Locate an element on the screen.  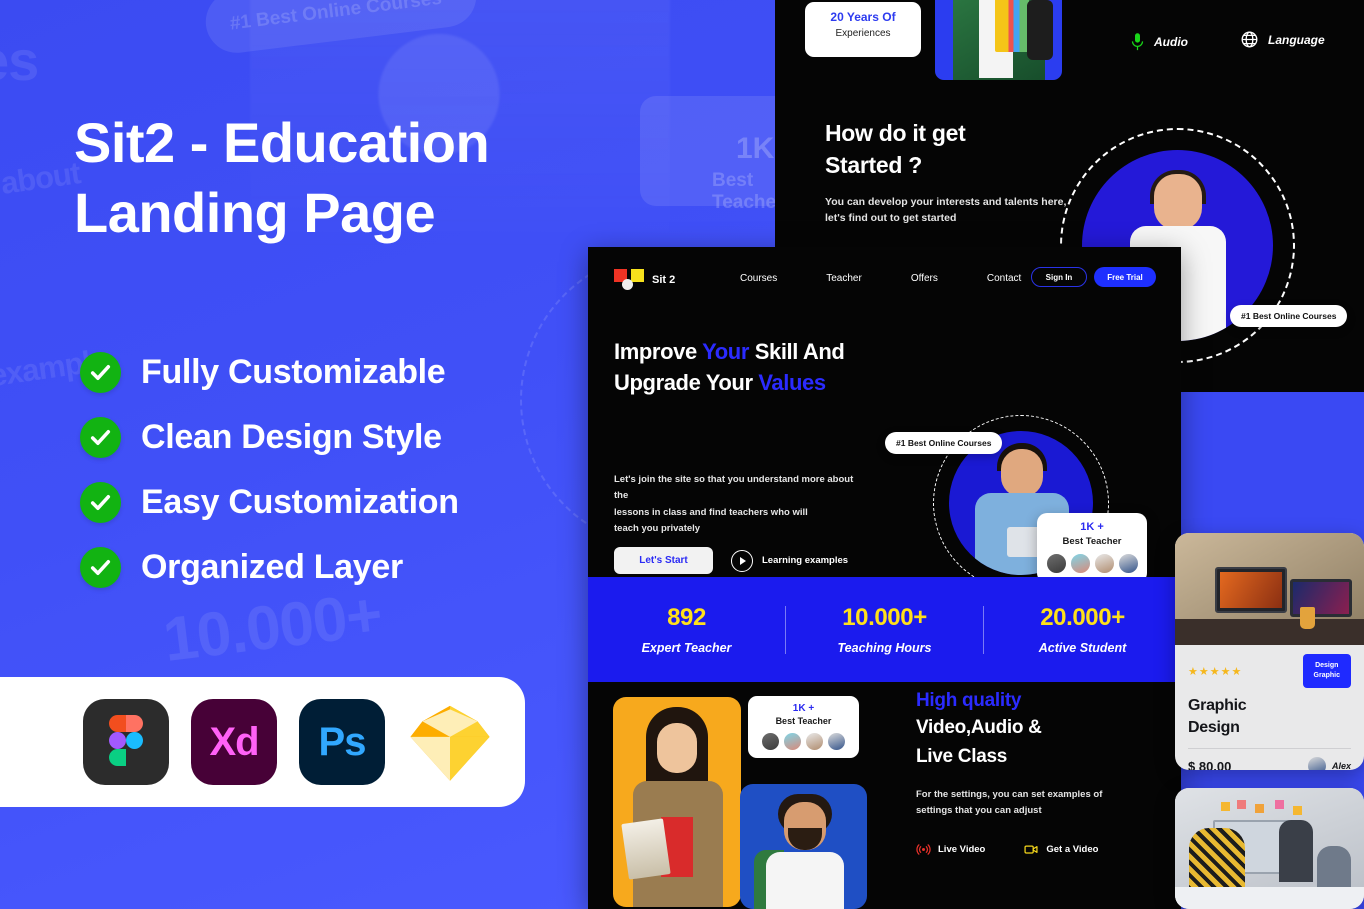
adobe-xd-label: Xd is located at coordinates (234, 741).